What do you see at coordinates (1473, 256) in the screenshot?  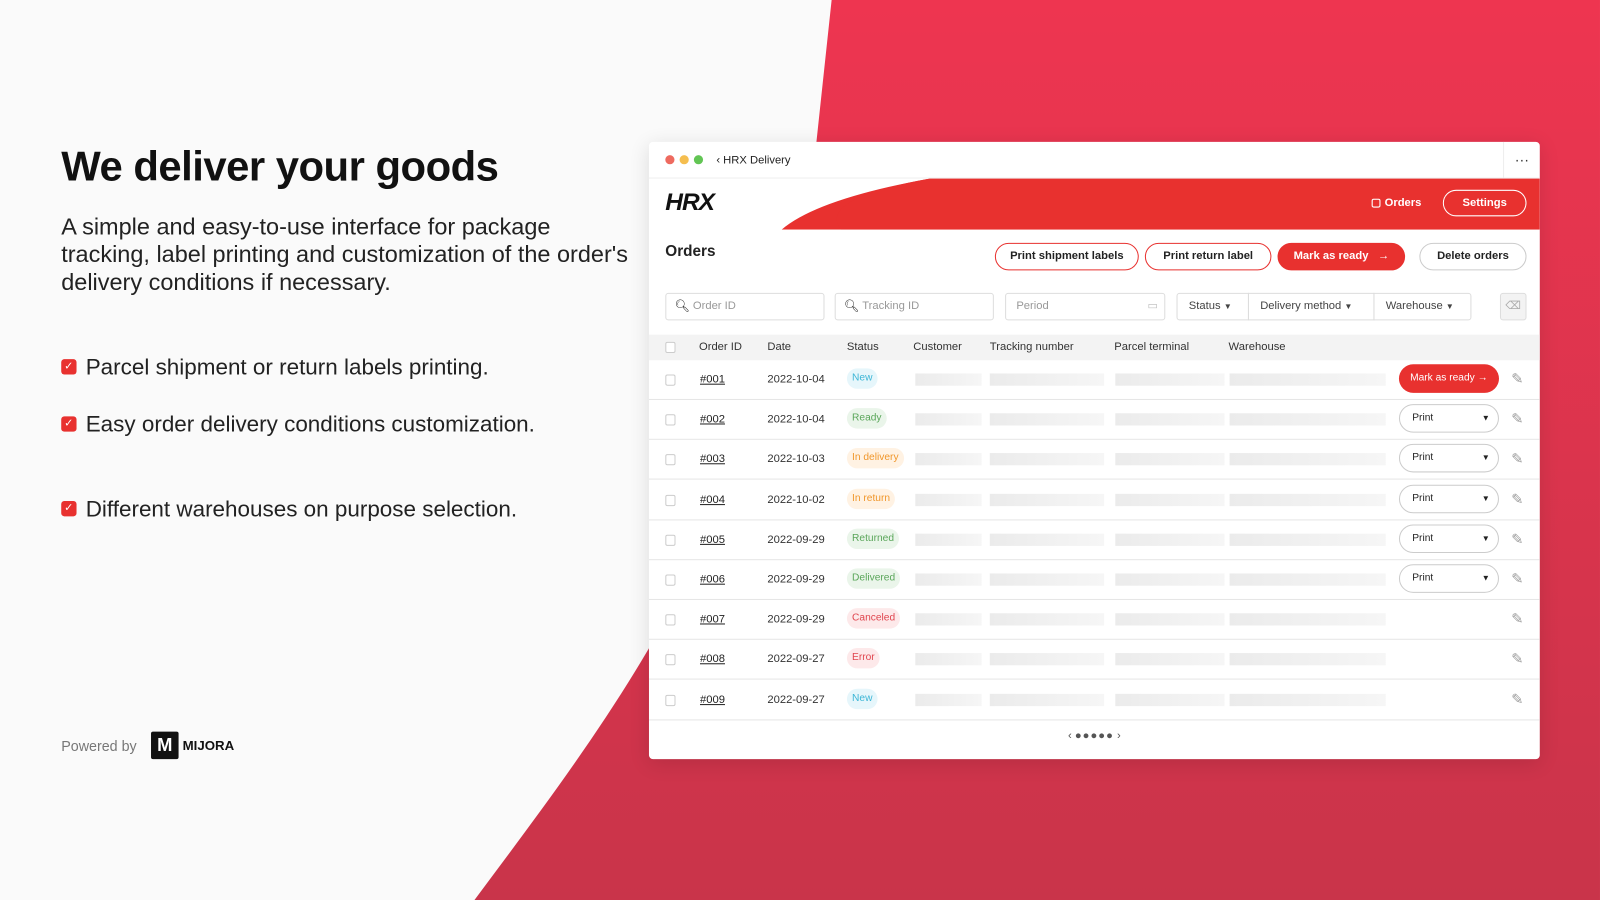 I see `delete-orders-button: Delete orders` at bounding box center [1473, 256].